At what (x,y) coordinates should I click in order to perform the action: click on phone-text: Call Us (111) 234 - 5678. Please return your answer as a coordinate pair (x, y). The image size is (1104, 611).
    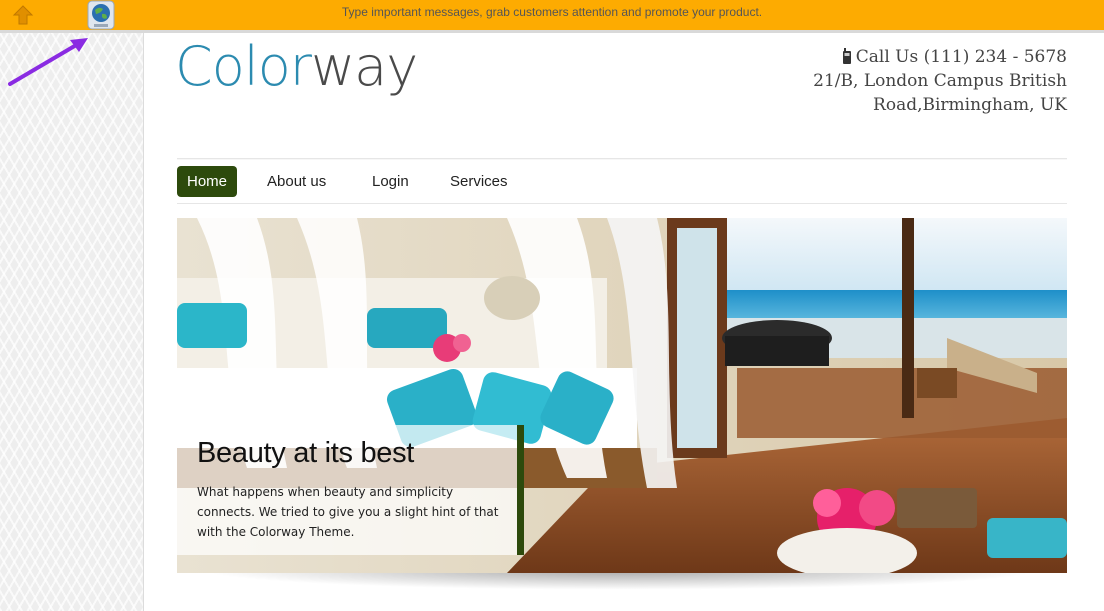
    Looking at the image, I should click on (961, 57).